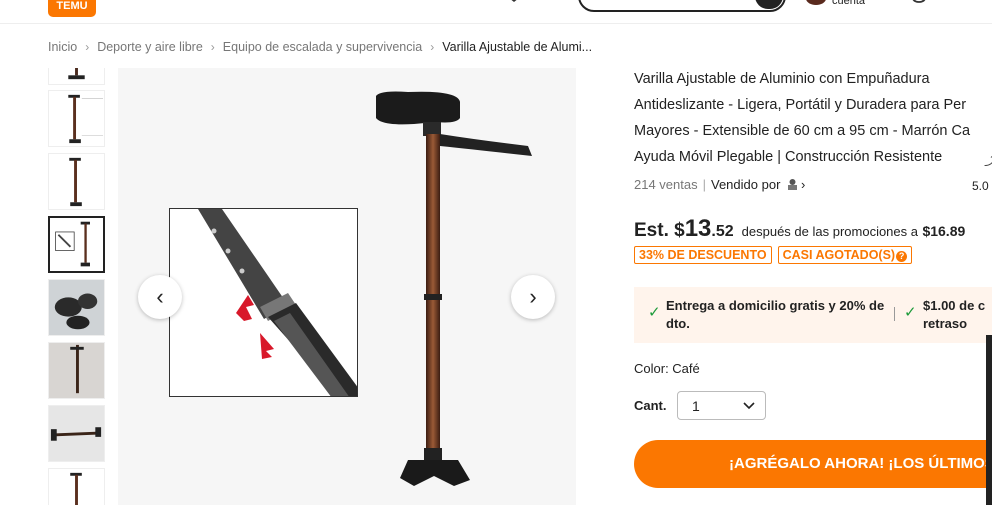 This screenshot has height=505, width=992. I want to click on thumbnail-list, so click(77, 286).